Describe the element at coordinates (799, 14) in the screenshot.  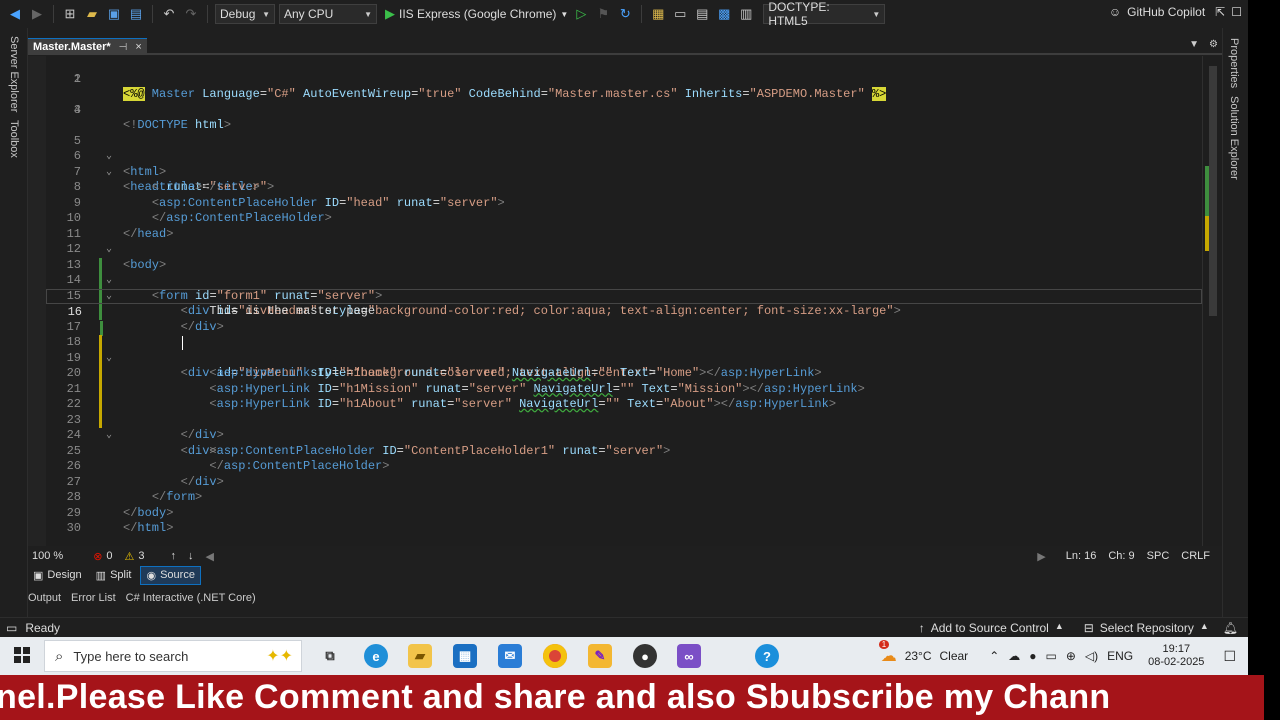
I see `doctype-value: DOCTYPE: HTML5` at that location.